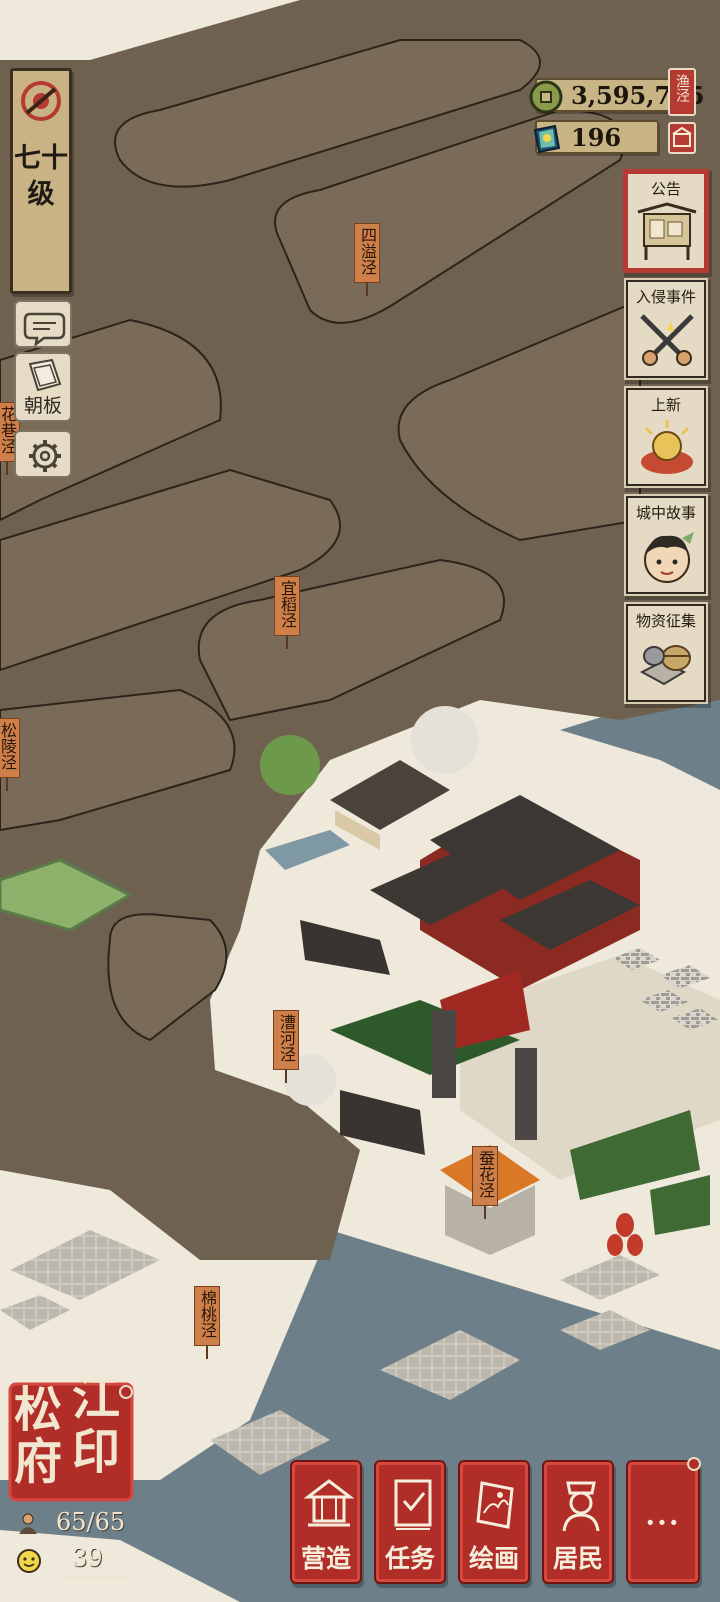  Describe the element at coordinates (669, 557) in the screenshot. I see `child-portrait-icon` at that location.